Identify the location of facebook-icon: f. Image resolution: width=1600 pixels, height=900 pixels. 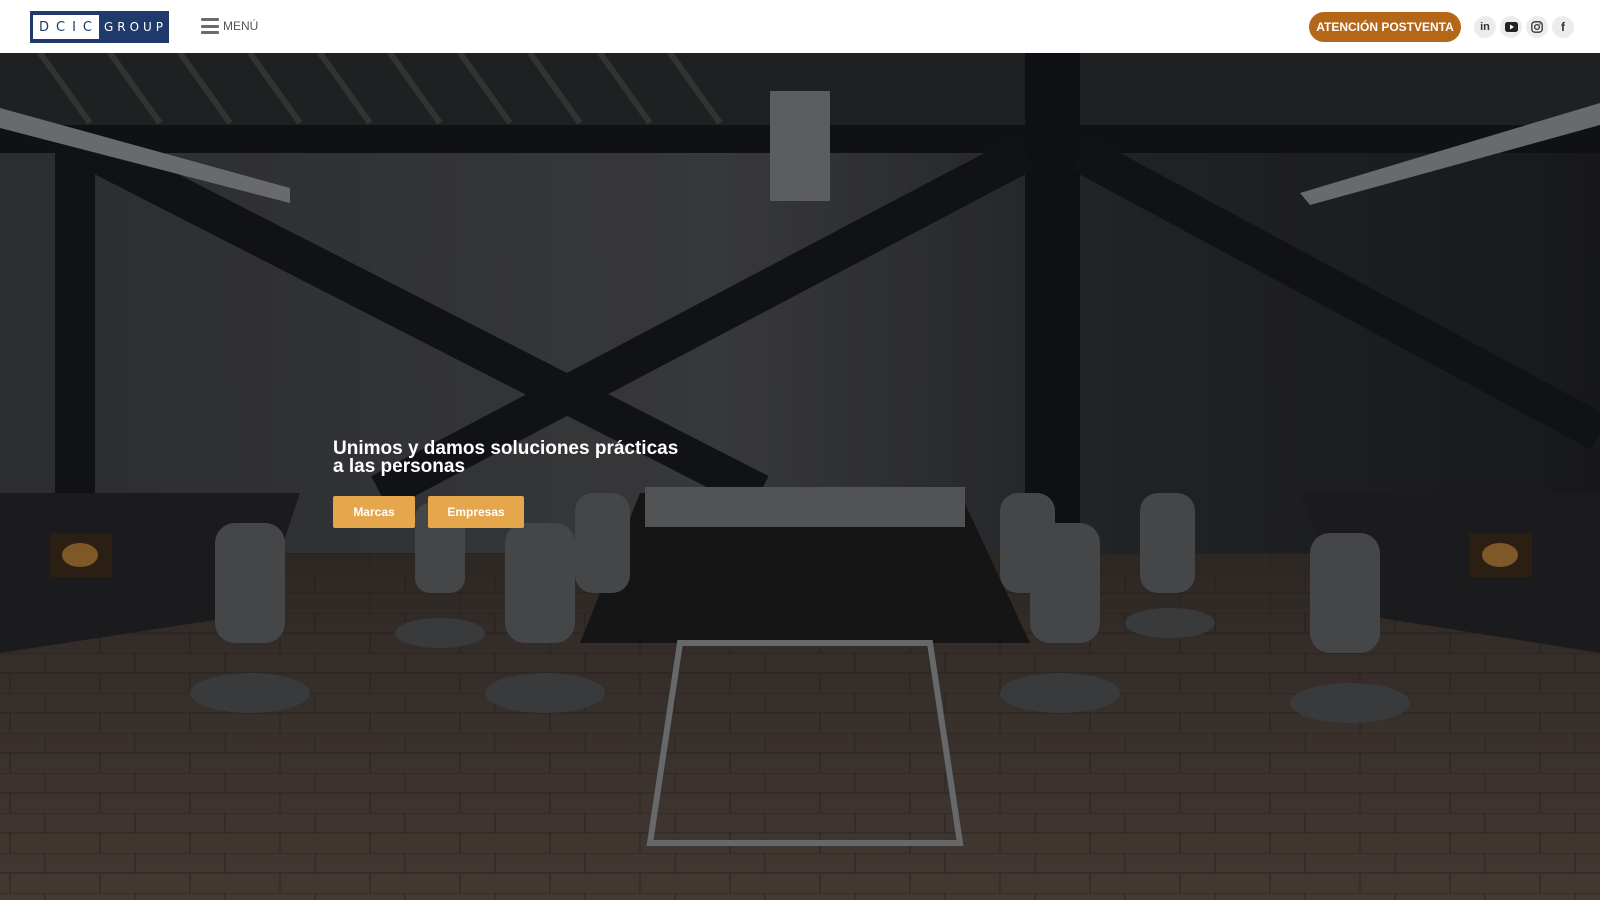
(1563, 27).